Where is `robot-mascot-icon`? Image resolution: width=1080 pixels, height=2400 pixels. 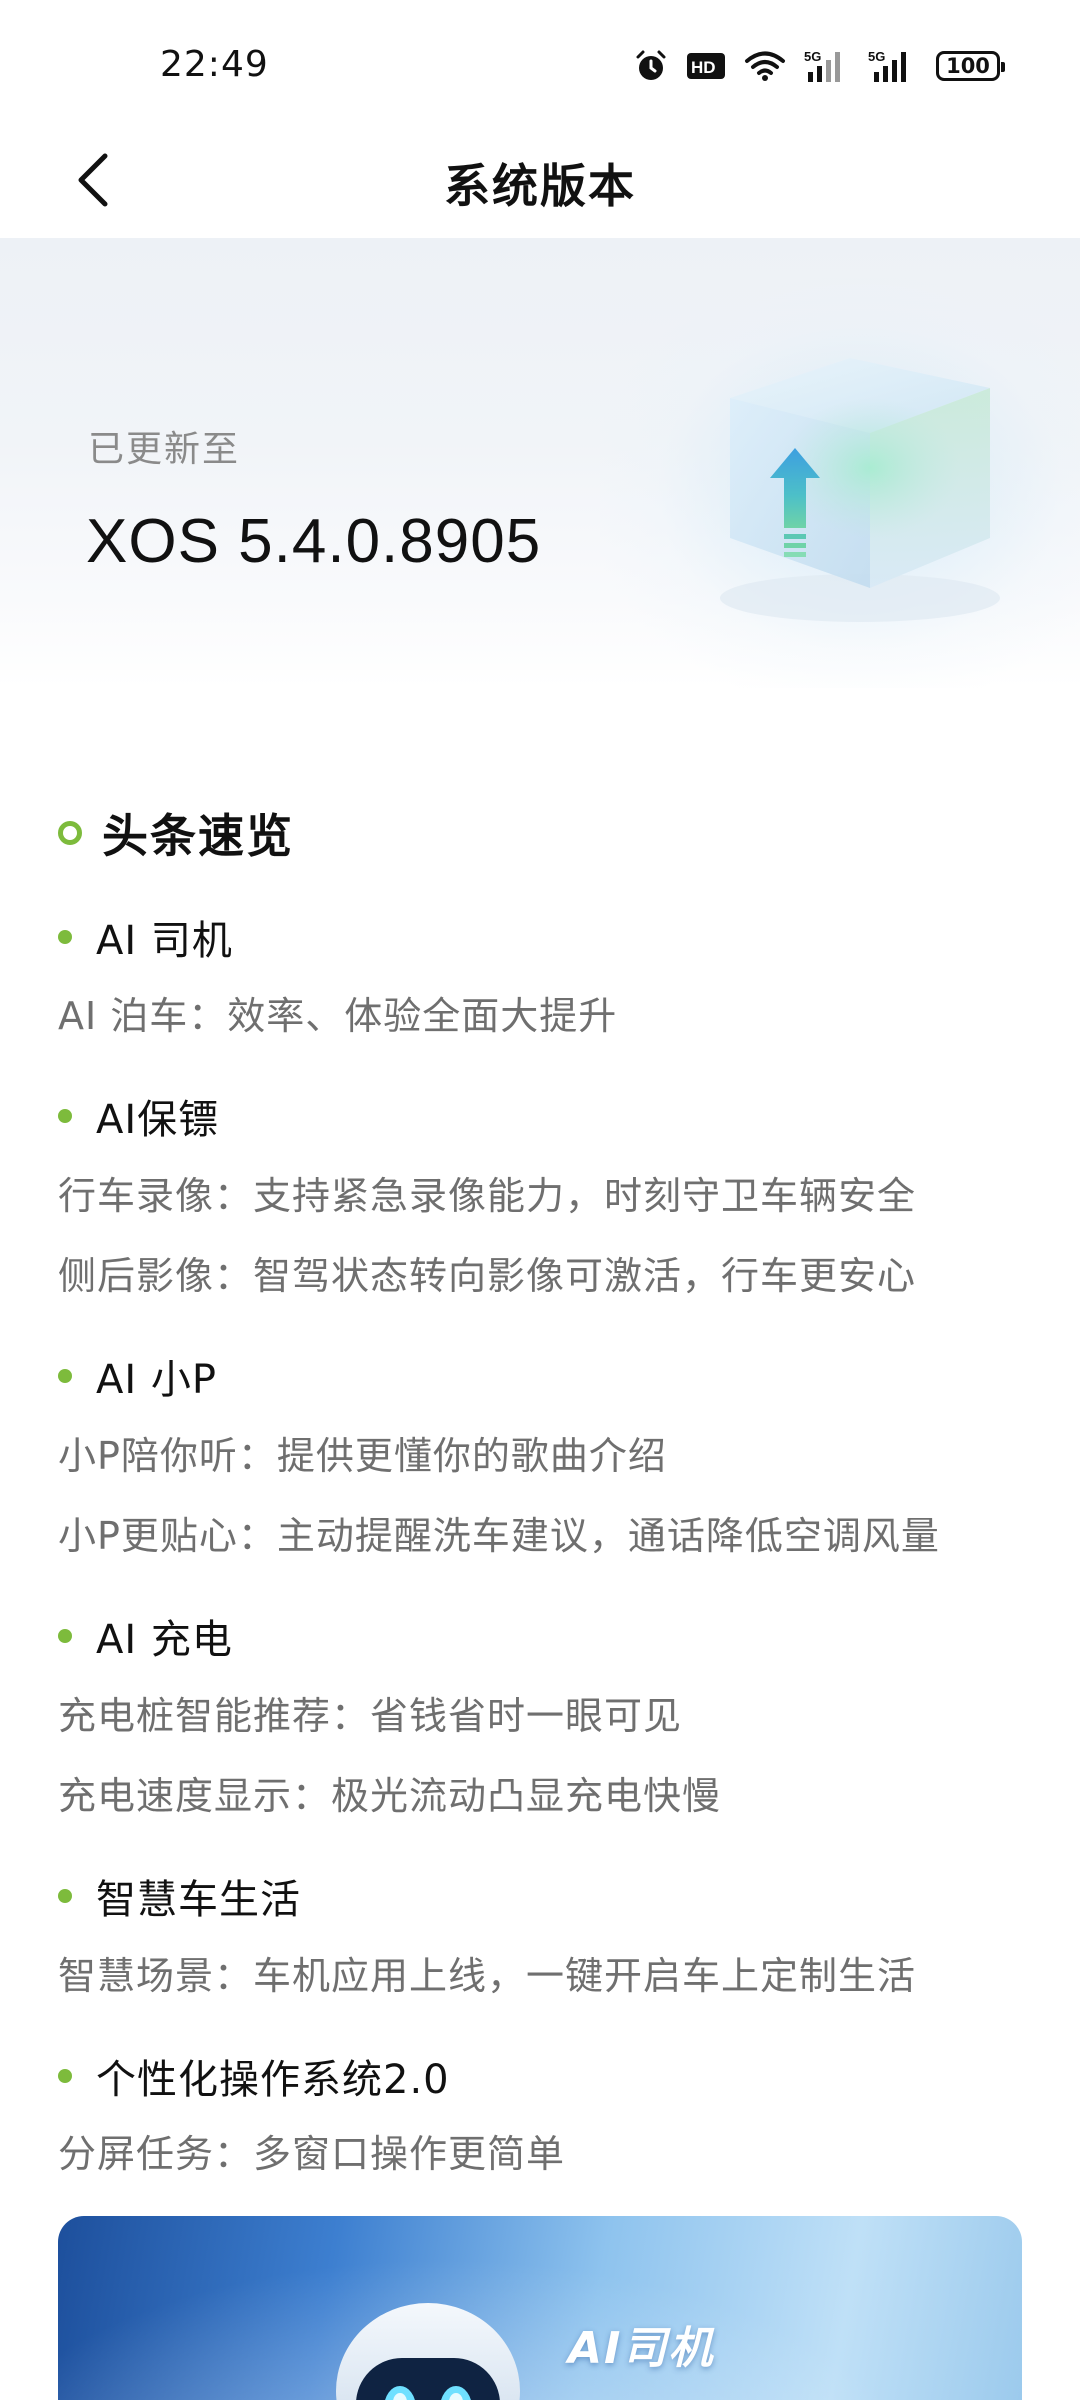
robot-mascot-icon is located at coordinates (428, 2351).